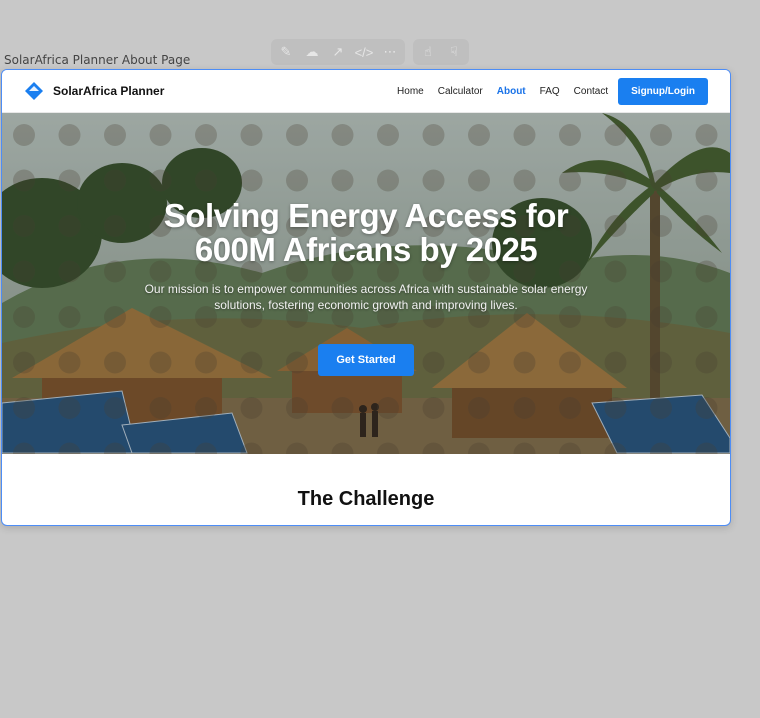 The image size is (760, 718). Describe the element at coordinates (511, 91) in the screenshot. I see `nav-link-about: About` at that location.